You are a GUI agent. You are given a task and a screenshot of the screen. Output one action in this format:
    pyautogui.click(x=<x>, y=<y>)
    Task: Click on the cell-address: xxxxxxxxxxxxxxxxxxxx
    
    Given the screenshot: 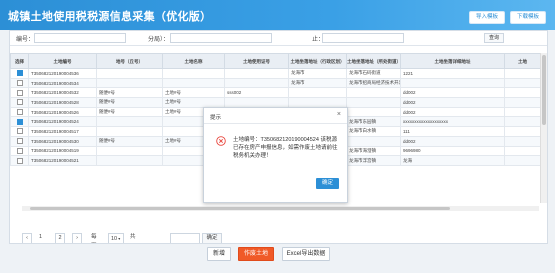 What is the action you would take?
    pyautogui.click(x=452, y=122)
    